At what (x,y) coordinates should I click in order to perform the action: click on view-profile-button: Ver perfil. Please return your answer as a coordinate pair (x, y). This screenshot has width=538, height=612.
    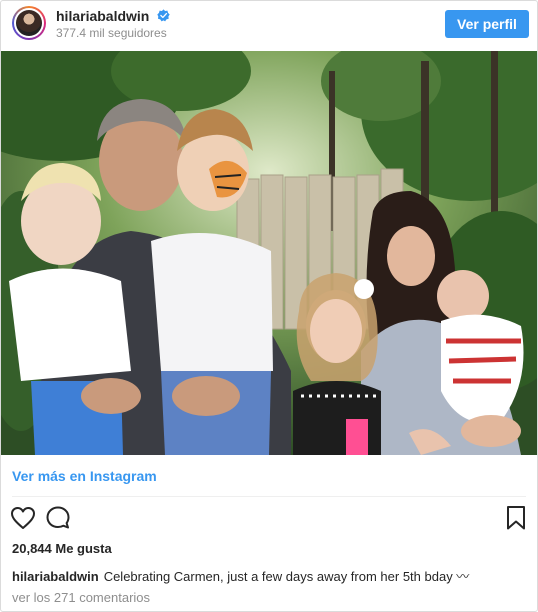
    Looking at the image, I should click on (487, 24).